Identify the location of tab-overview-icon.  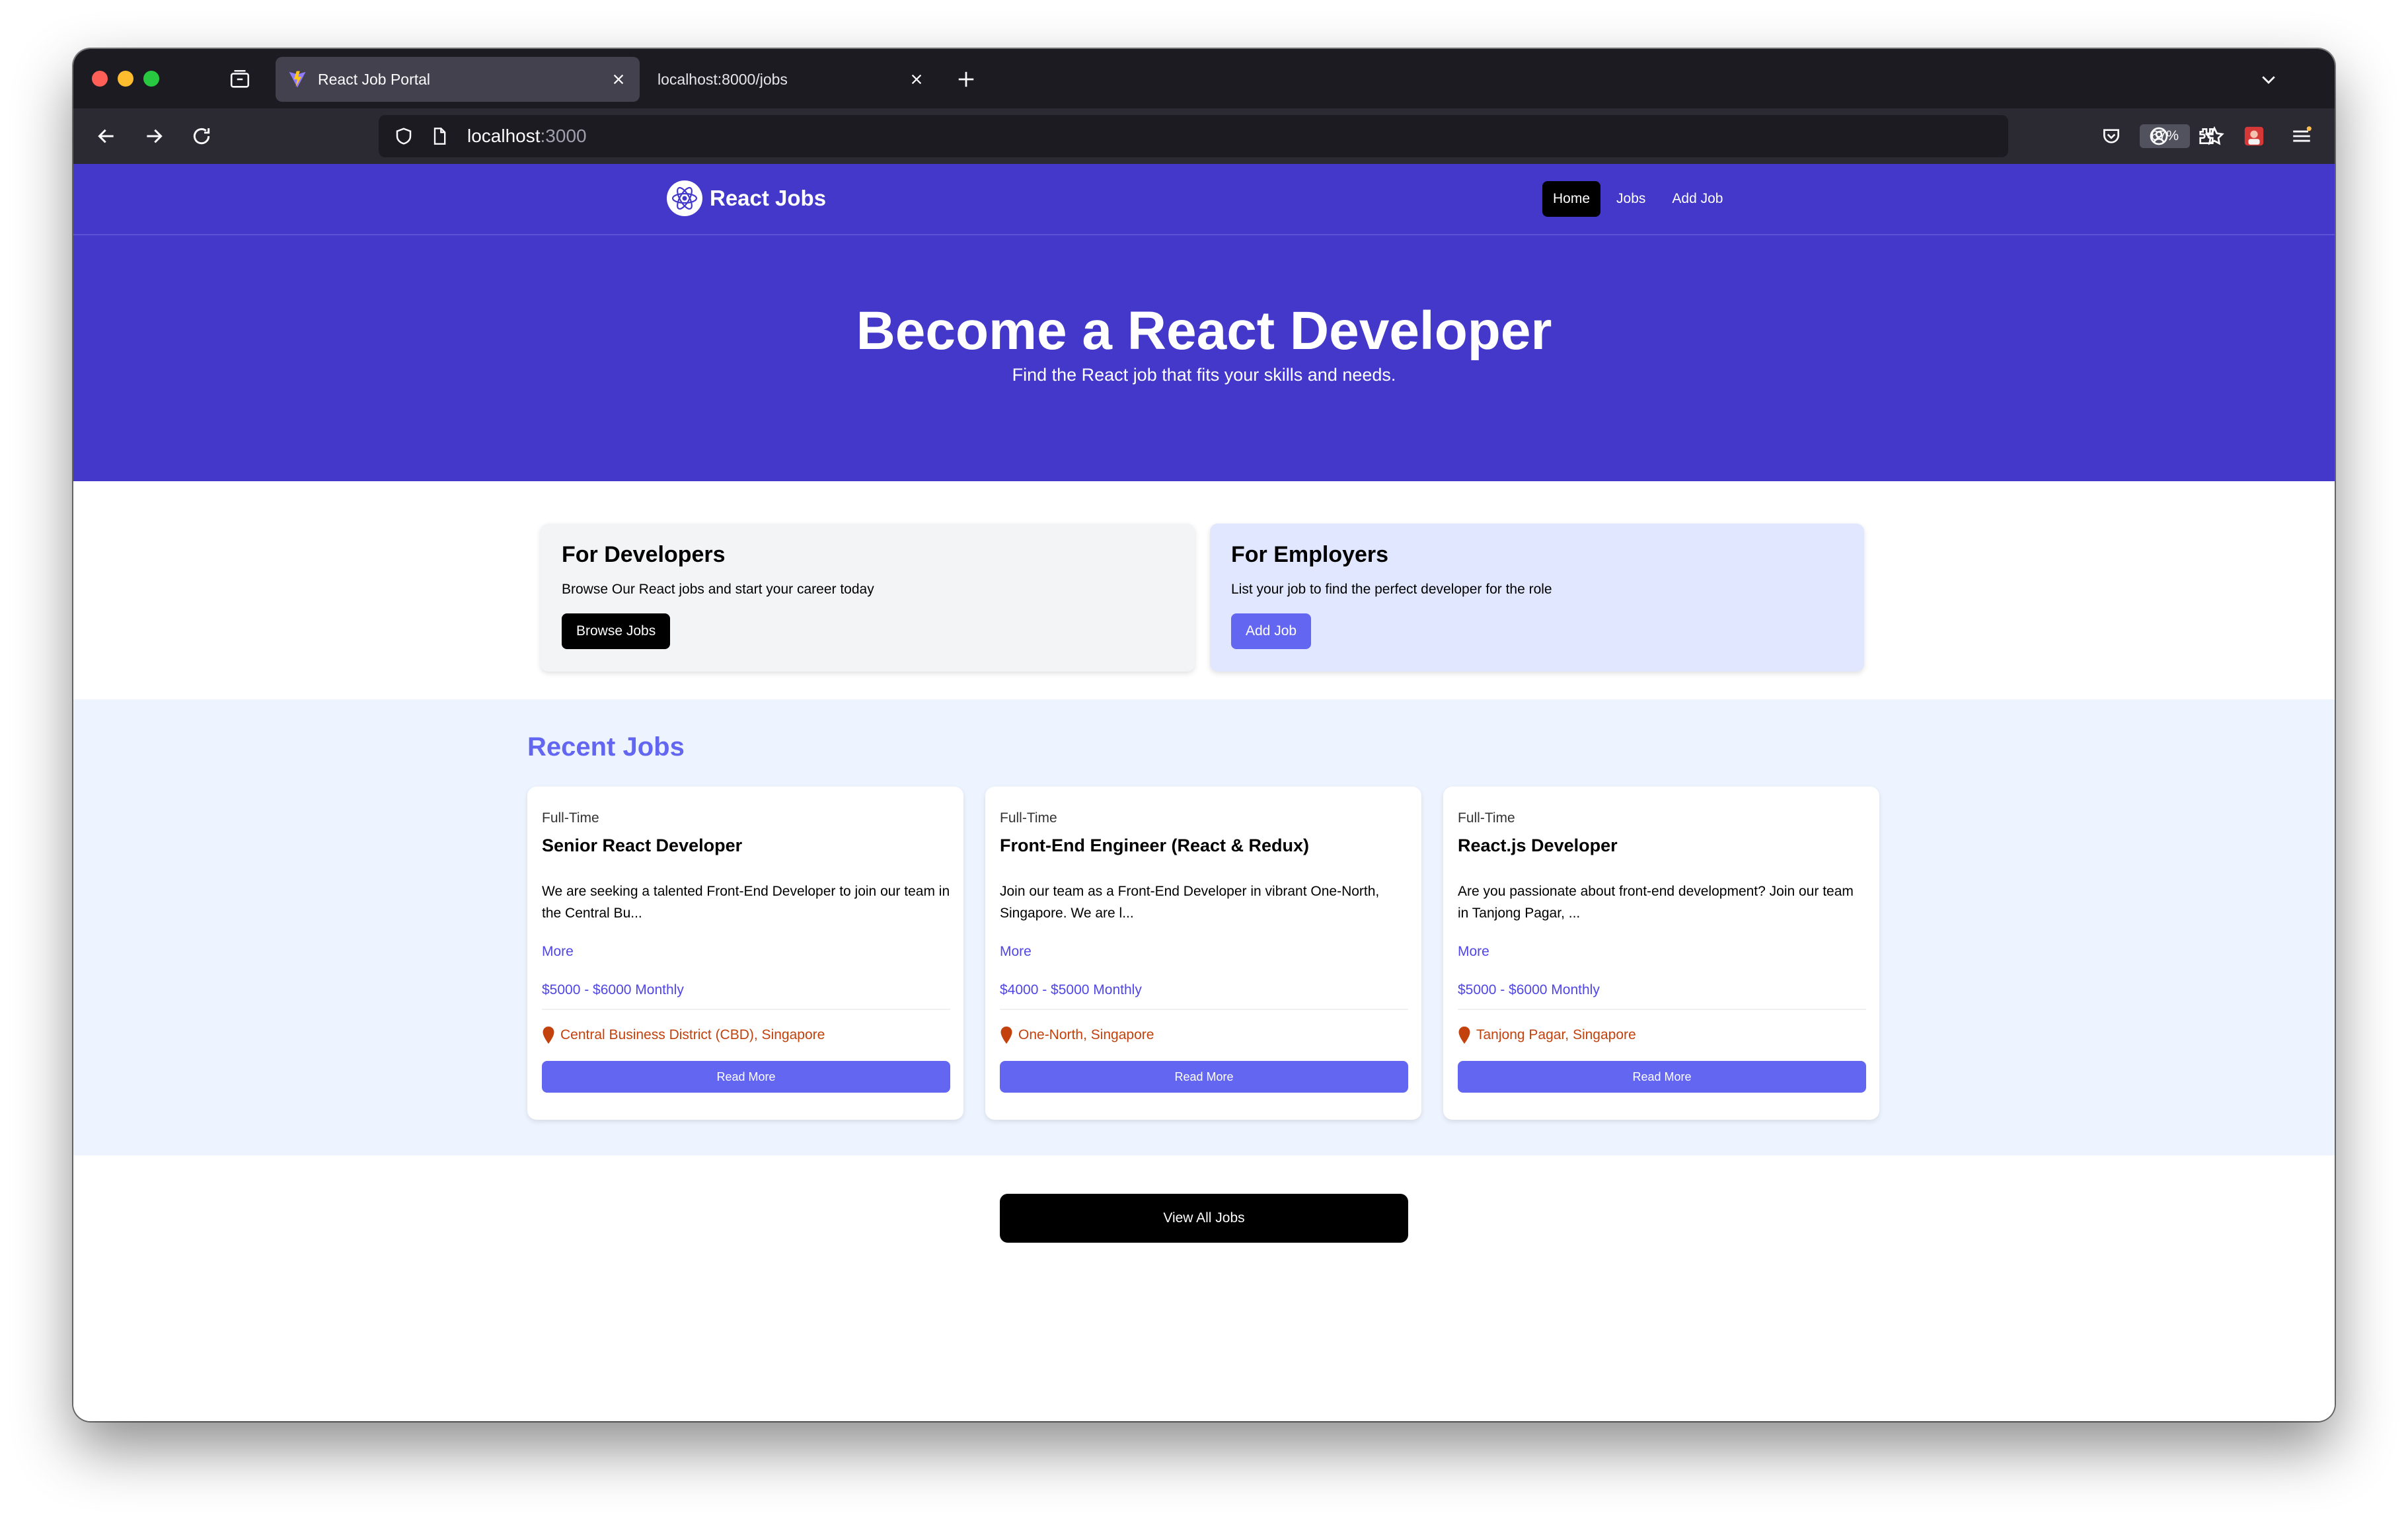
(239, 79).